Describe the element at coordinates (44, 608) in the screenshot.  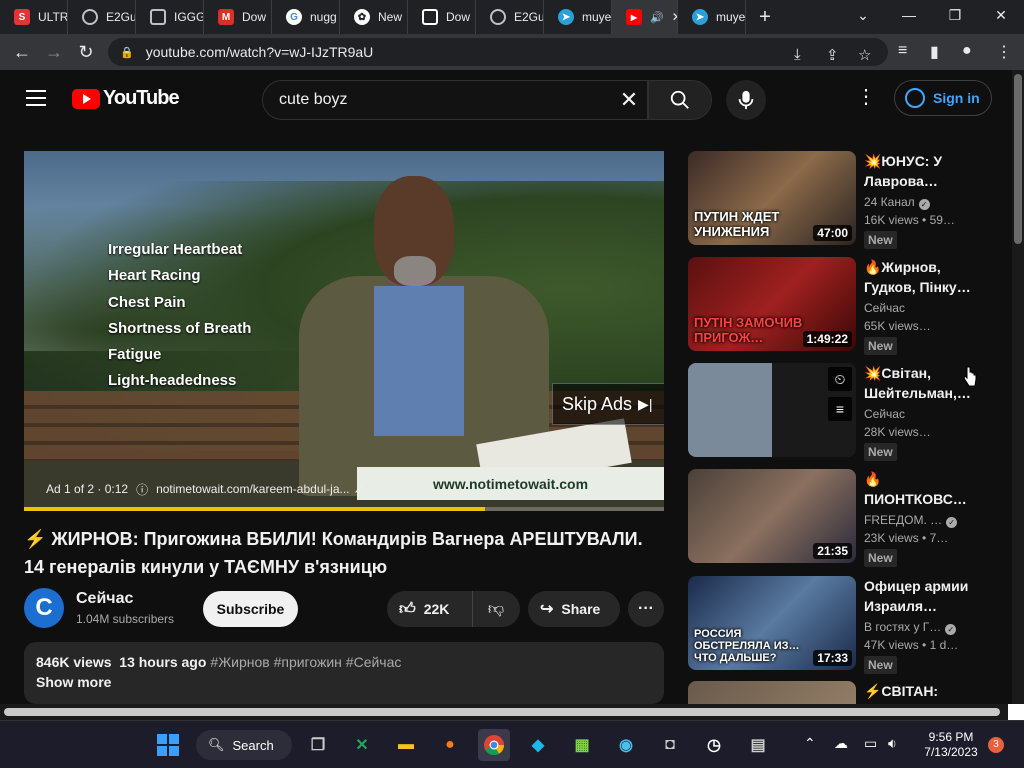
I see `channel-avatar: C` at that location.